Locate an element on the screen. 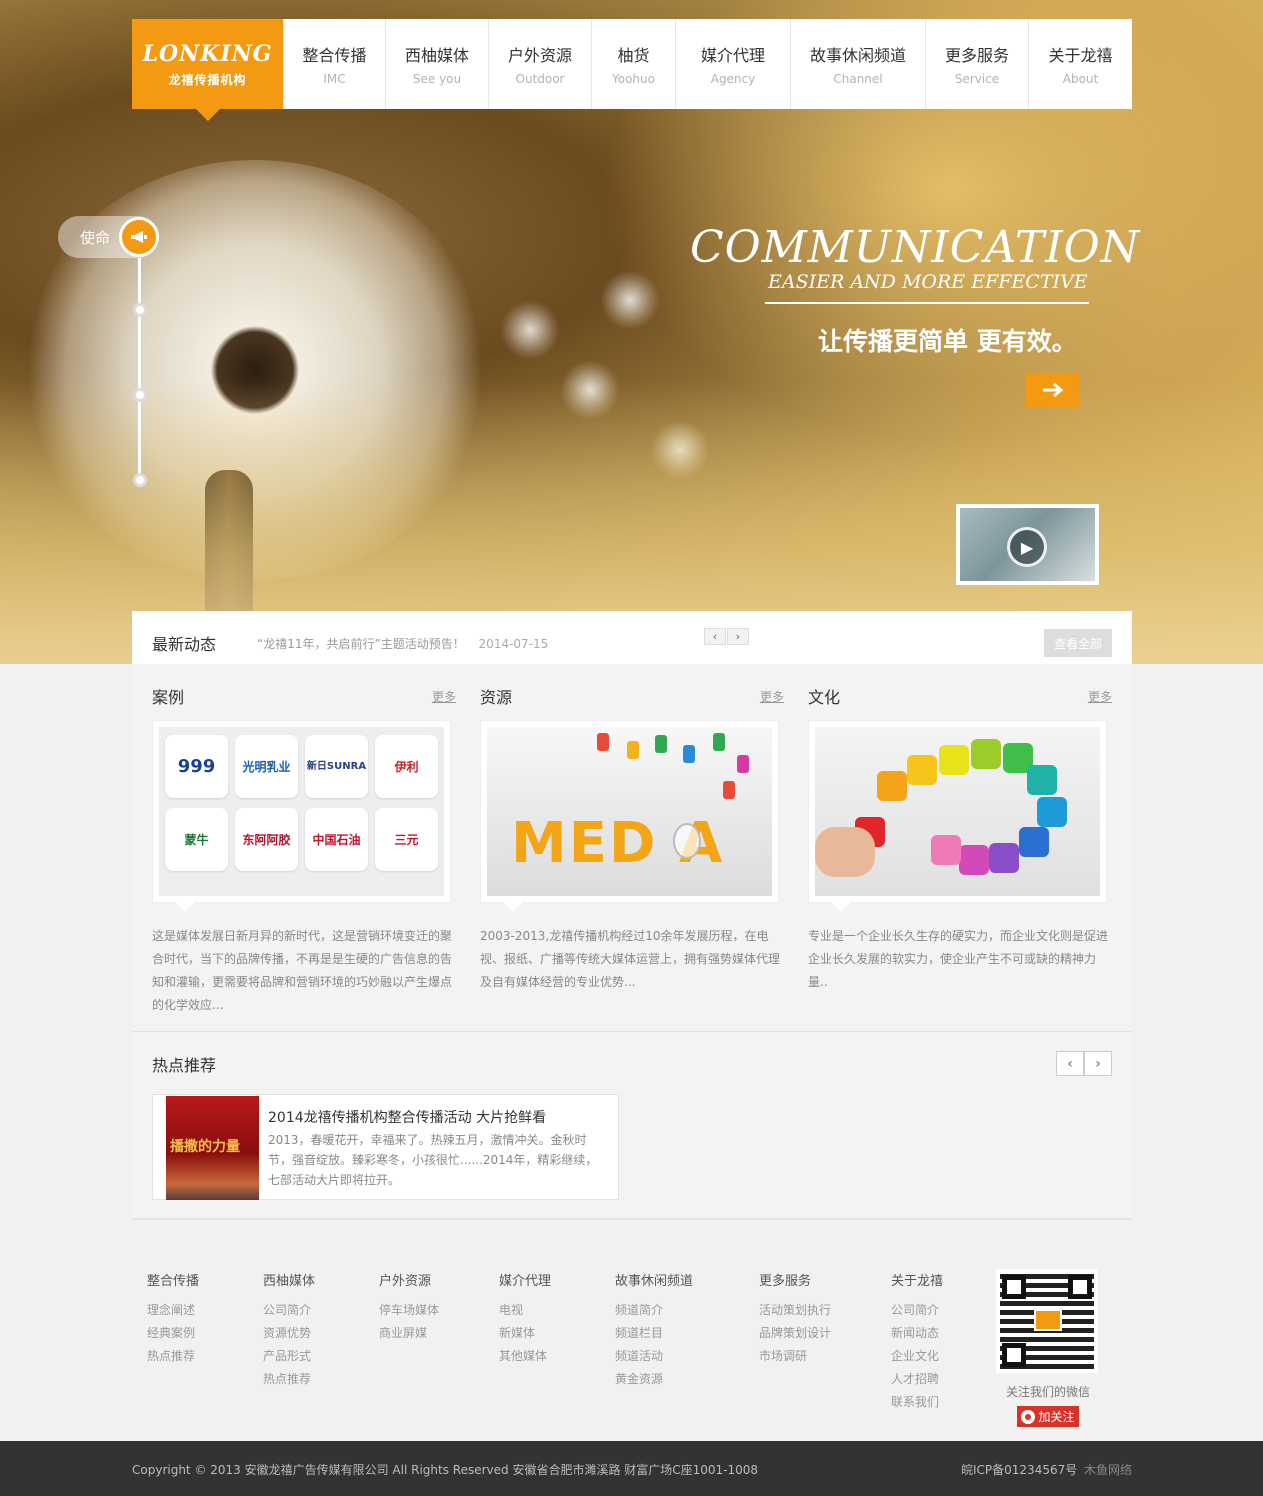 The image size is (1263, 1496). client-logo: 光明乳业 is located at coordinates (266, 766).